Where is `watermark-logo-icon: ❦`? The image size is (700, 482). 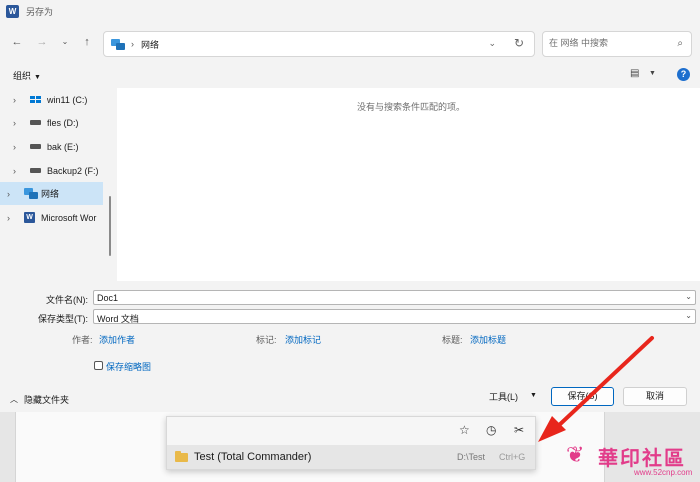 watermark-logo-icon: ❦ is located at coordinates (575, 454).